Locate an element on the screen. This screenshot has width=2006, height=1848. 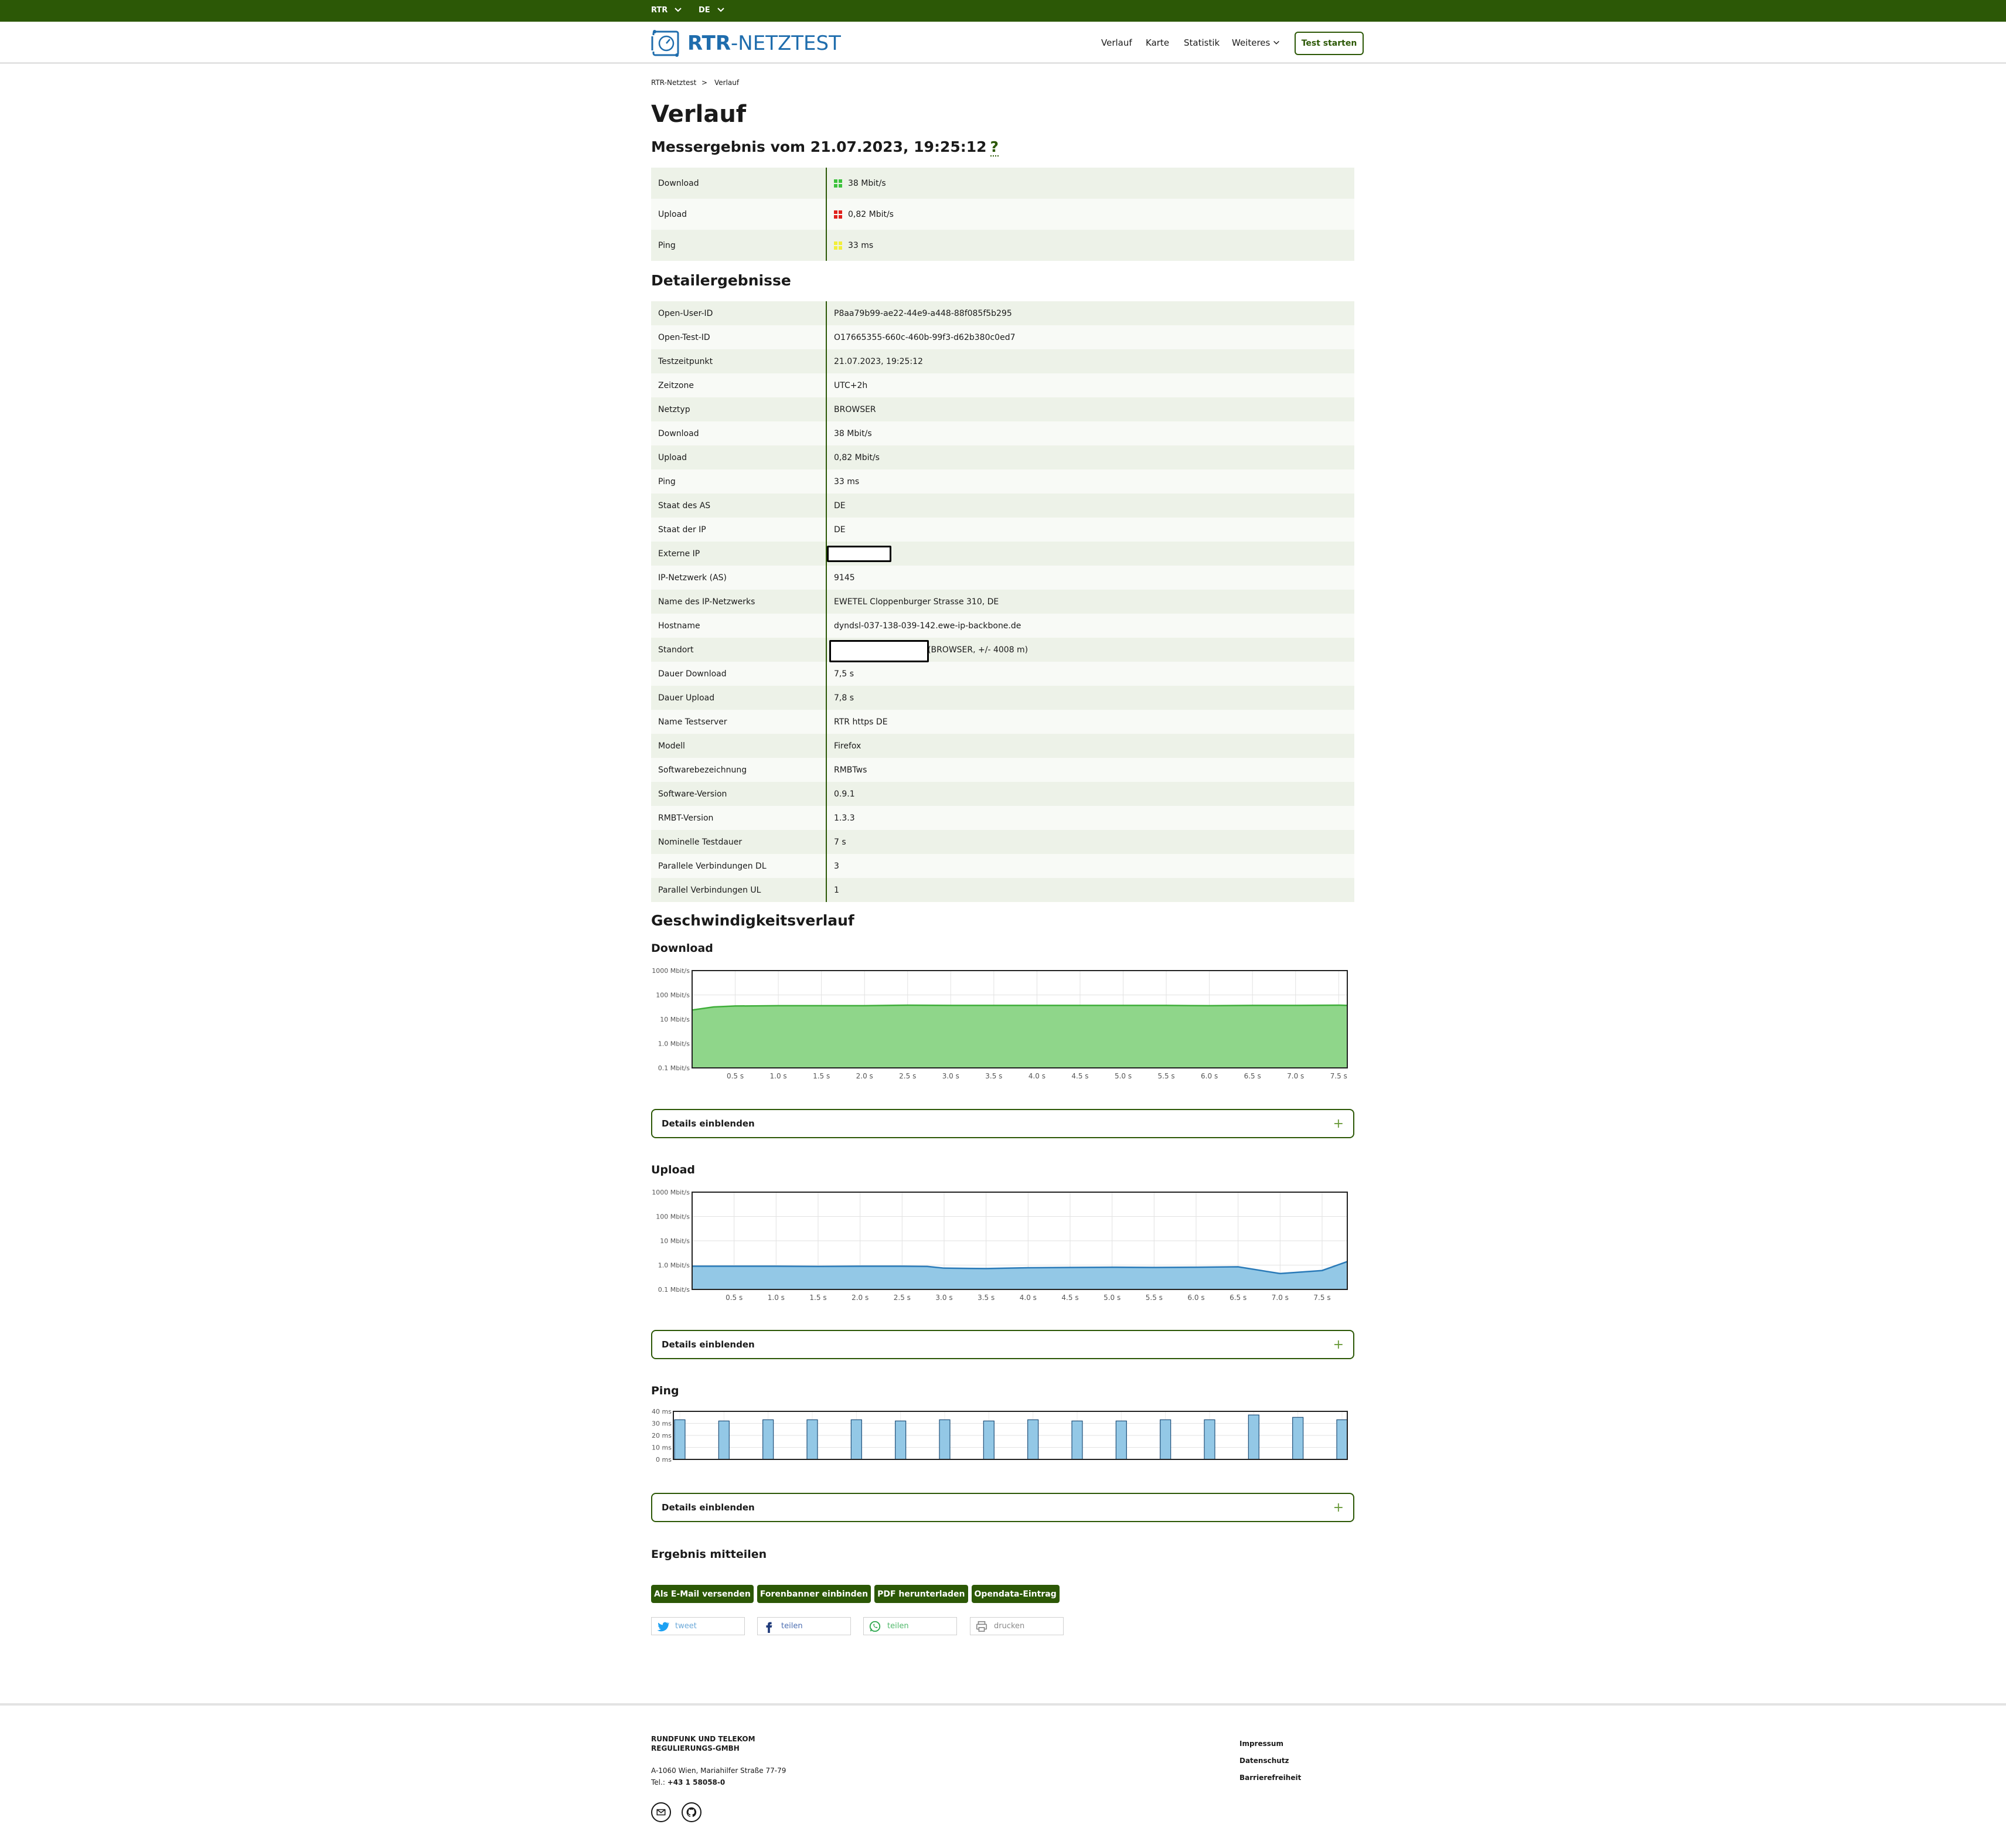
row-value: 3 is located at coordinates (836, 866).